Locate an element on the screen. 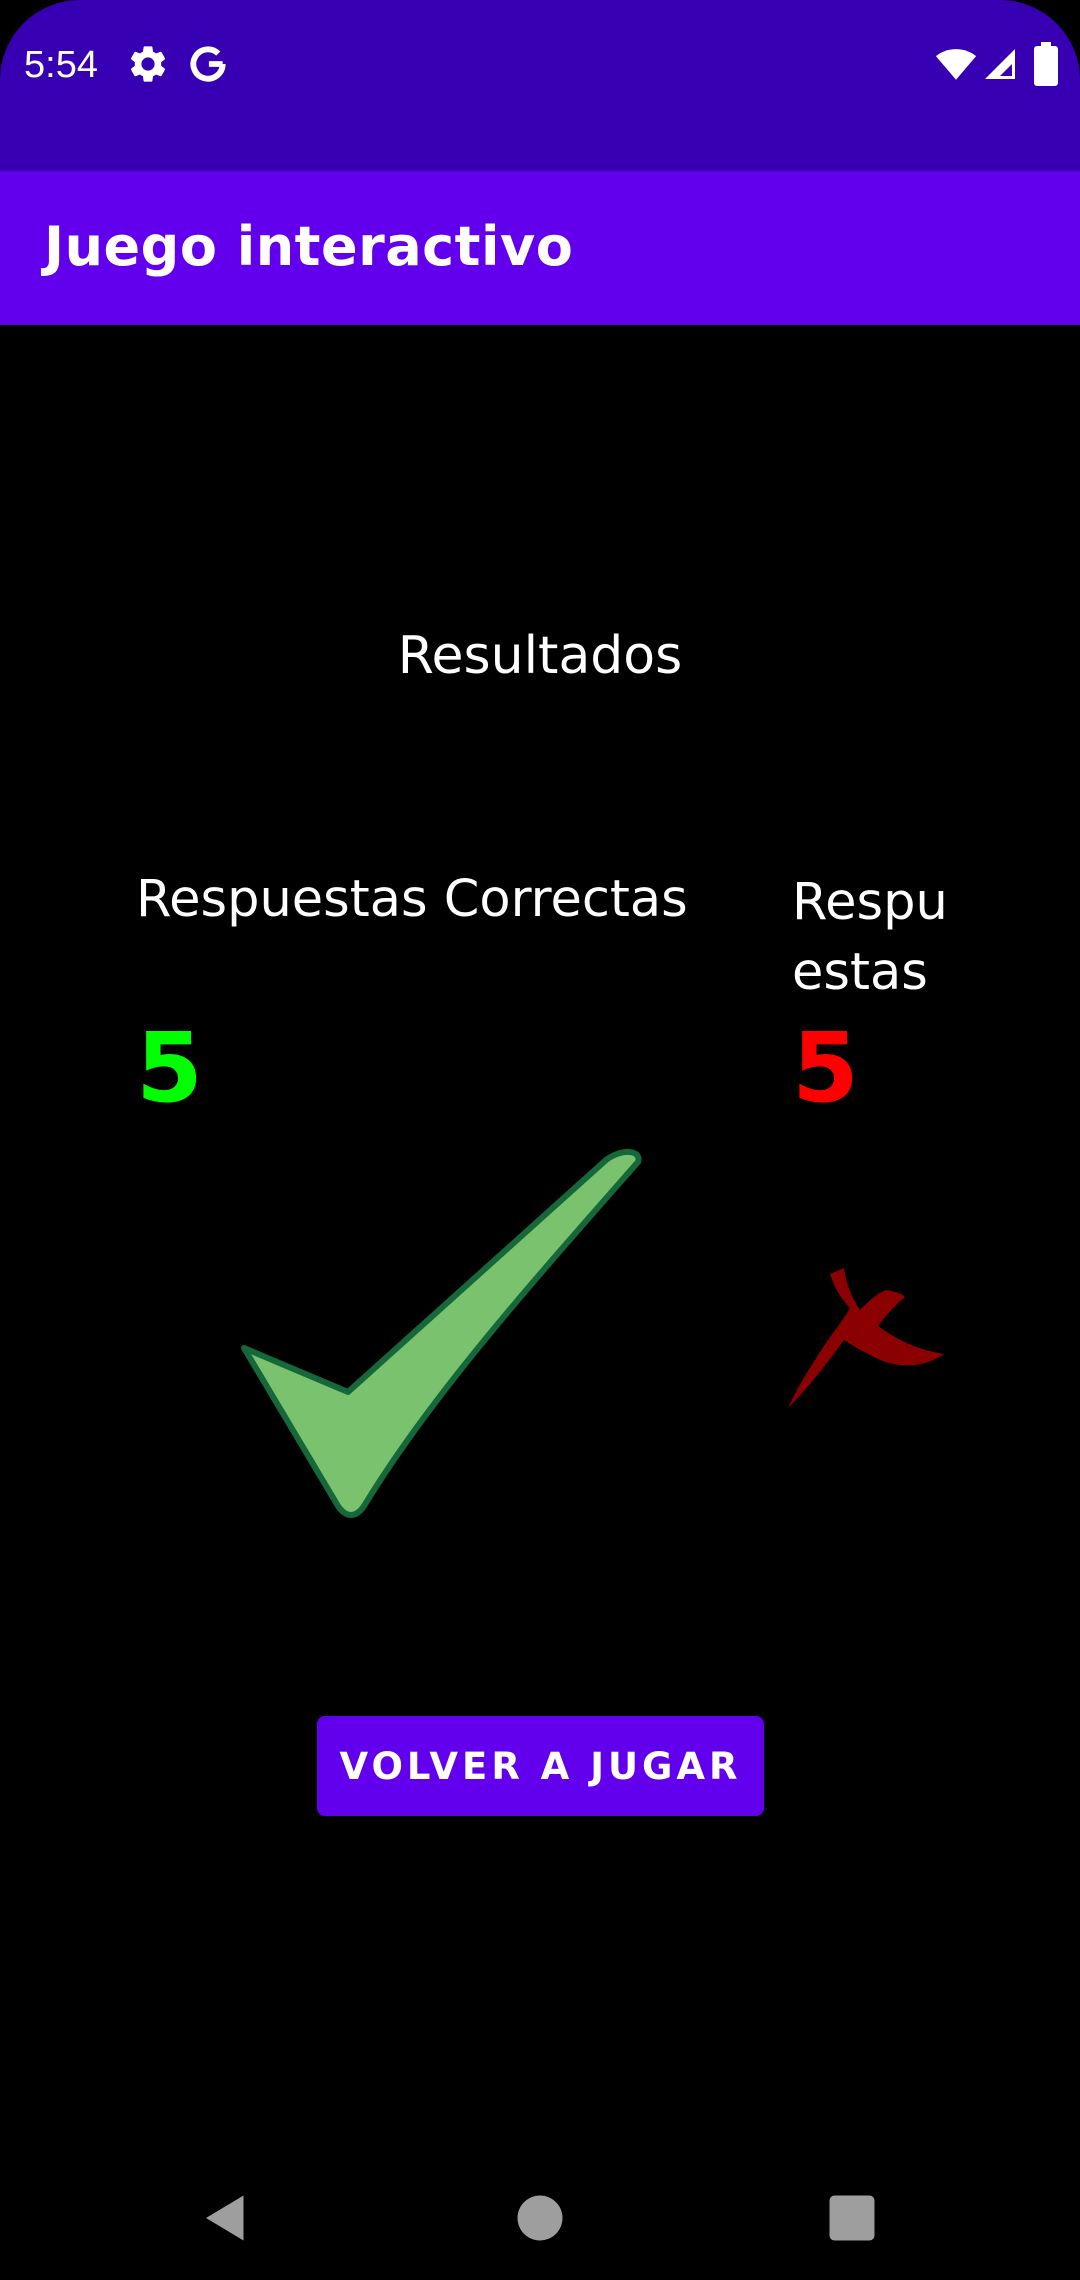  checkmark-icon is located at coordinates (439, 1333).